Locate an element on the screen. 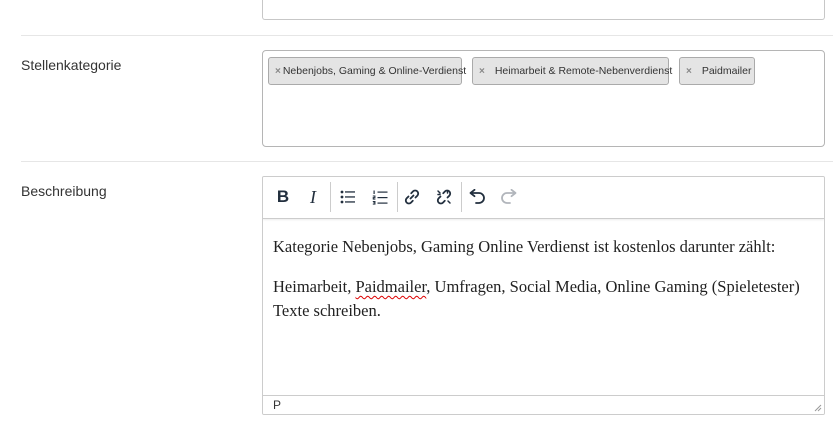 The width and height of the screenshot is (833, 428). editor-statusbar: P is located at coordinates (543, 404).